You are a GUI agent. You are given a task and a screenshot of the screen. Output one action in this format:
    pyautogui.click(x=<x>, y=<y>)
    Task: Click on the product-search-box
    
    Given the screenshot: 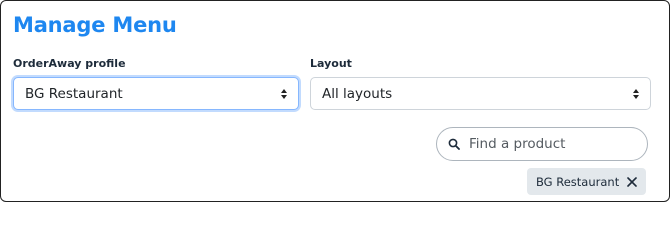 What is the action you would take?
    pyautogui.click(x=542, y=144)
    